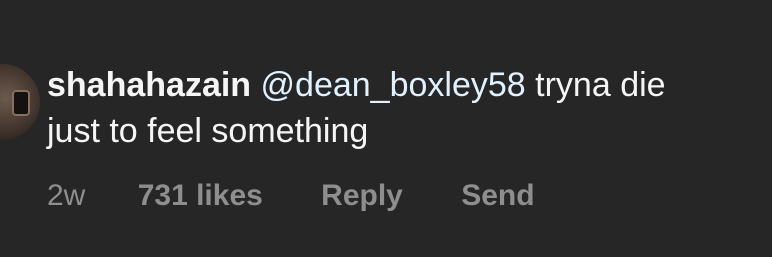 The image size is (772, 257). What do you see at coordinates (66, 195) in the screenshot?
I see `comment-timestamp: 2w` at bounding box center [66, 195].